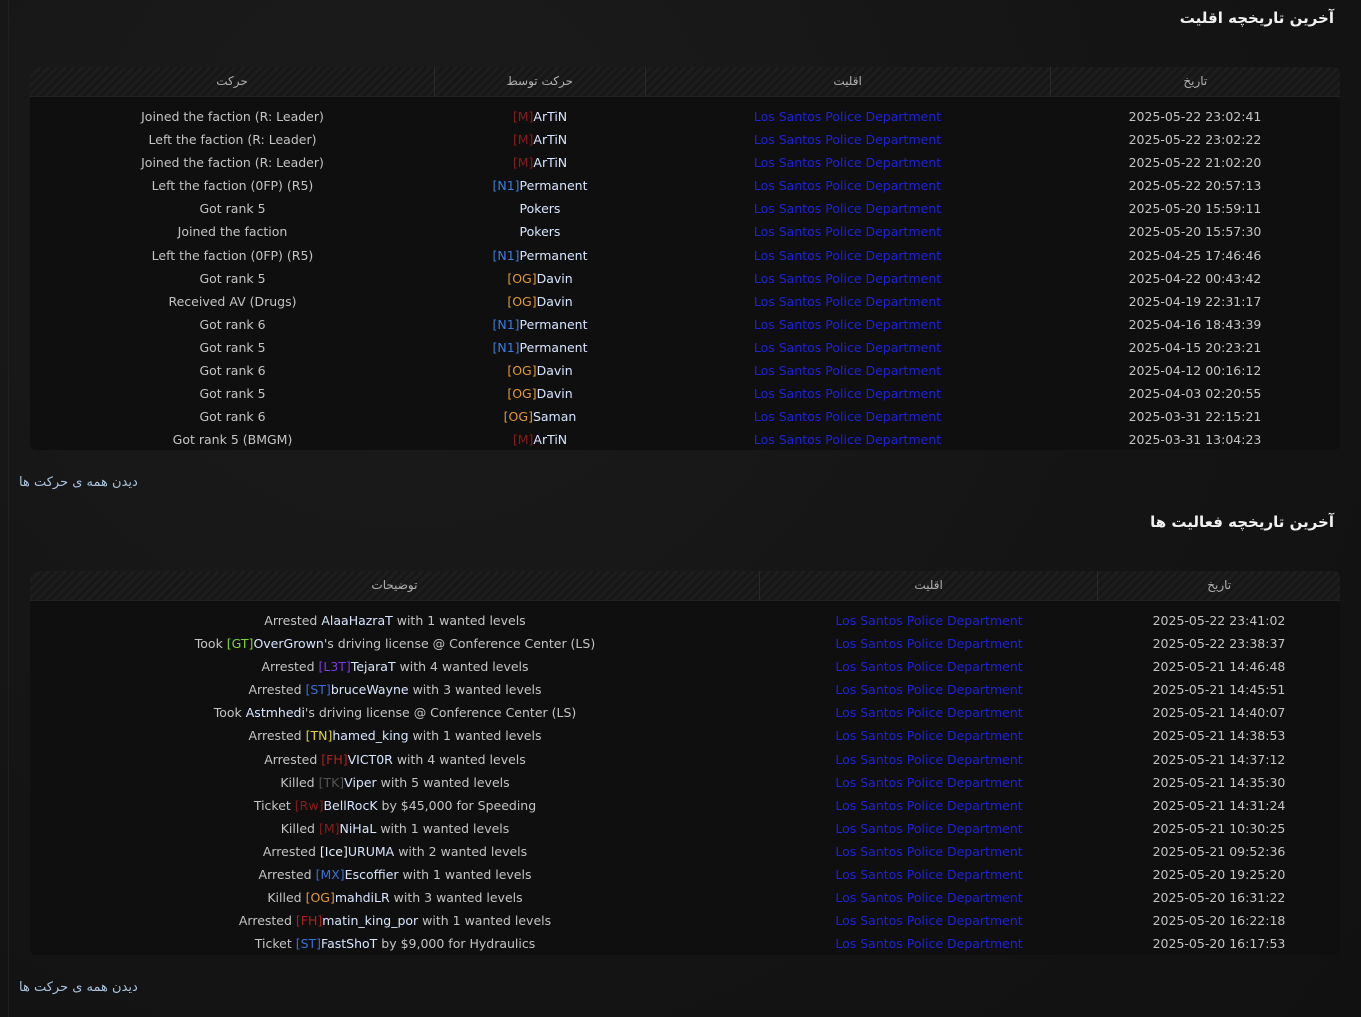 Image resolution: width=1361 pixels, height=1017 pixels. What do you see at coordinates (232, 394) in the screenshot?
I see `action-cell: Got rank 5` at bounding box center [232, 394].